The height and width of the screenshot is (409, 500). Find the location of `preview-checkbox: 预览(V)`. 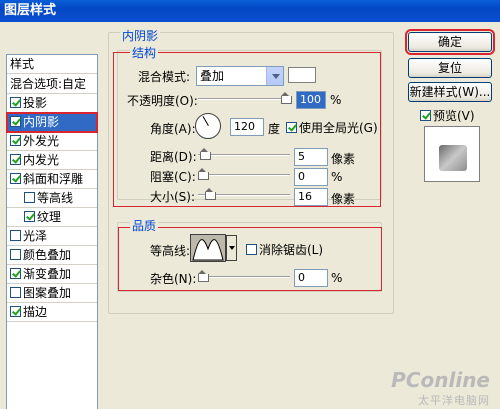

preview-checkbox: 预览(V) is located at coordinates (447, 115).